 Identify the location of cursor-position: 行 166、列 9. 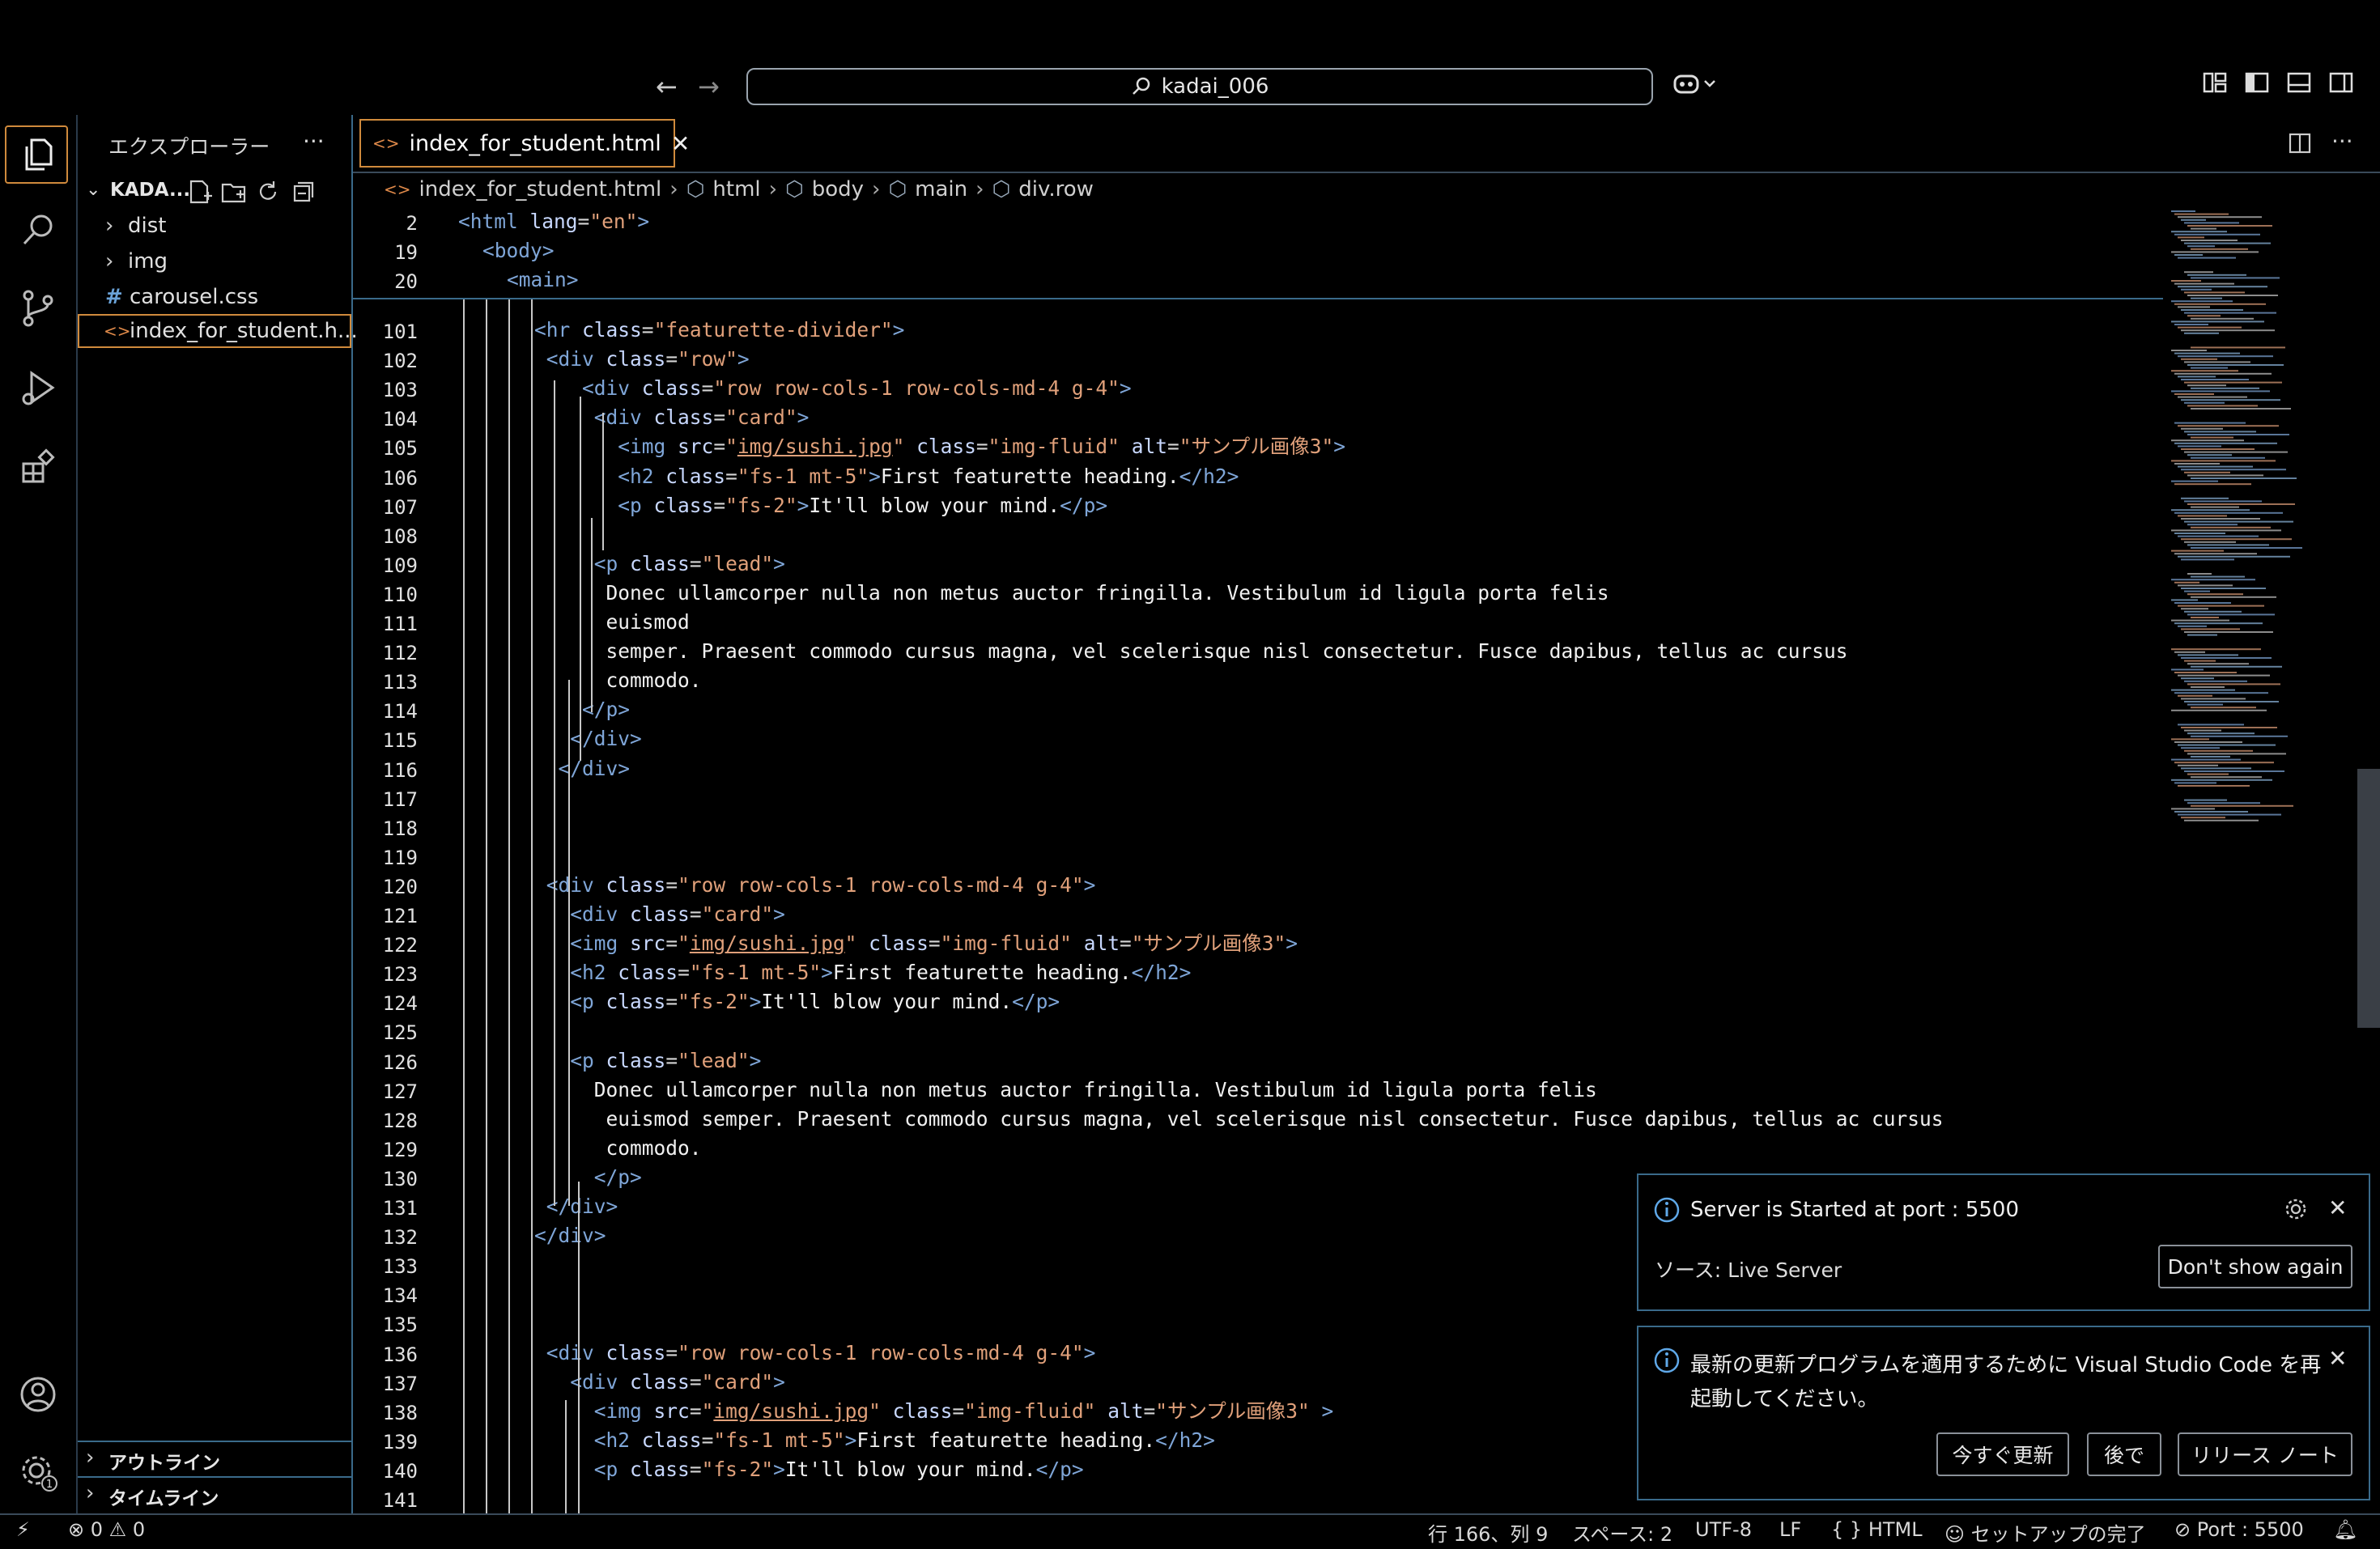
(1488, 1532).